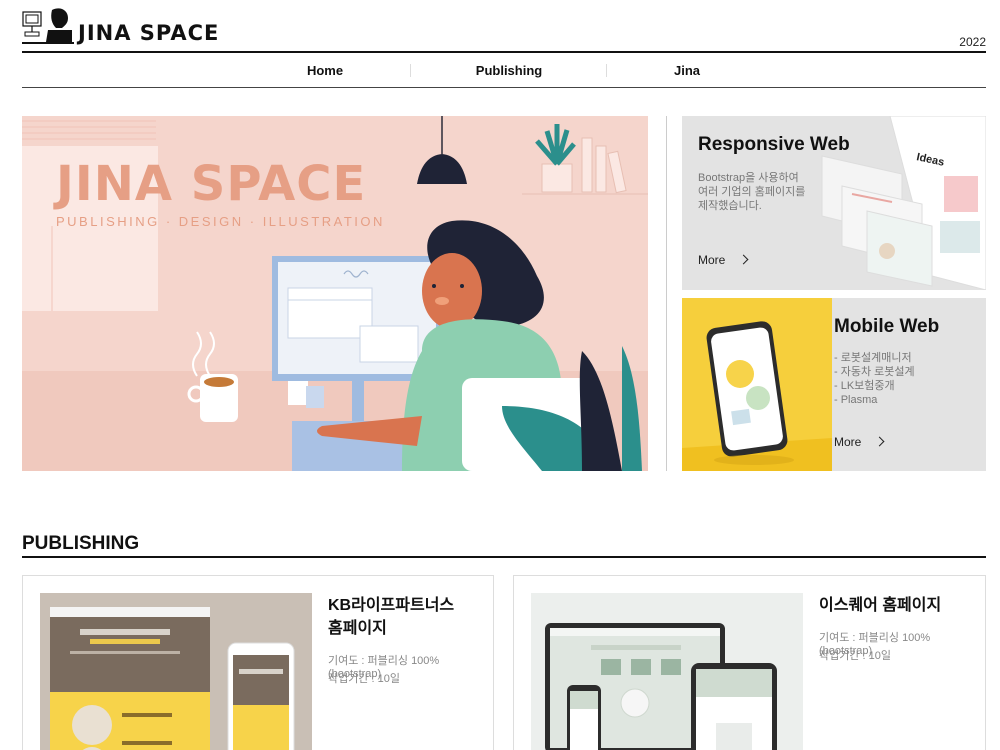 Image resolution: width=1000 pixels, height=750 pixels. What do you see at coordinates (391, 617) in the screenshot?
I see `project-title: KB라이프파트너스 홈페이지` at bounding box center [391, 617].